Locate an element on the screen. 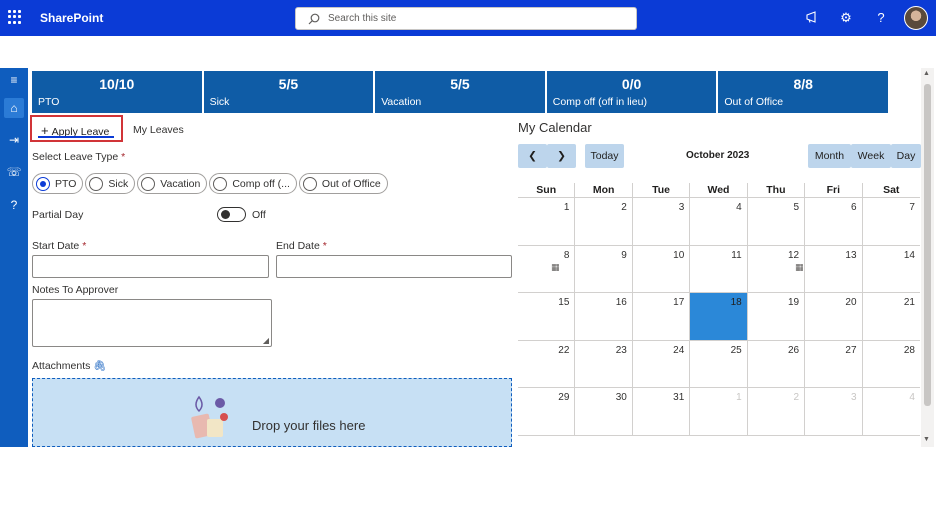 Image resolution: width=936 pixels, height=526 pixels. search-input: Search this site is located at coordinates (362, 18).